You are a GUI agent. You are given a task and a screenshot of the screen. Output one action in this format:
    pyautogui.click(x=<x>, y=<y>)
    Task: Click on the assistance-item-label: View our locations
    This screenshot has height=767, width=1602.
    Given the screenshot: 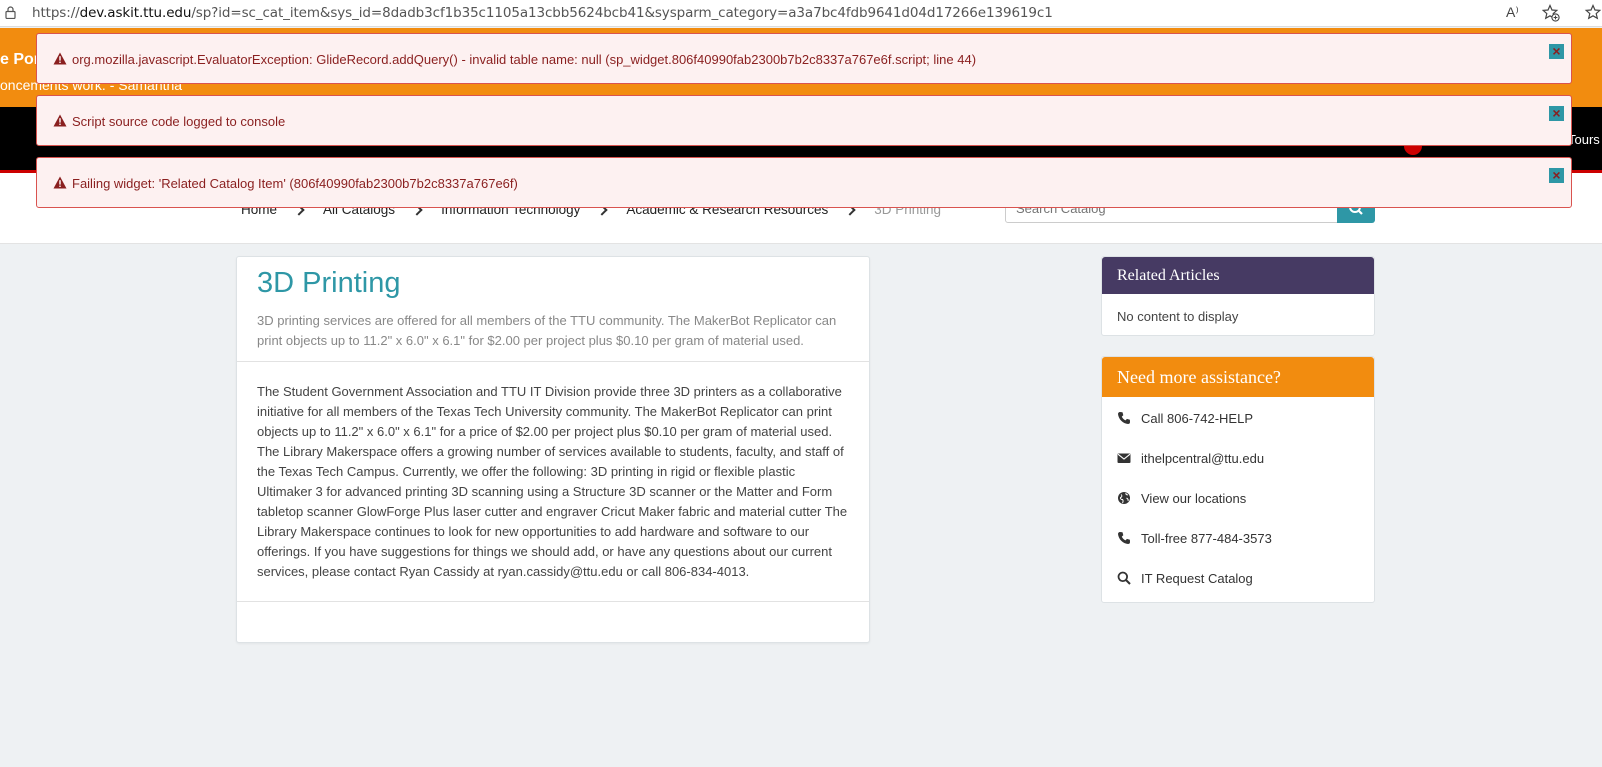 What is the action you would take?
    pyautogui.click(x=1194, y=498)
    